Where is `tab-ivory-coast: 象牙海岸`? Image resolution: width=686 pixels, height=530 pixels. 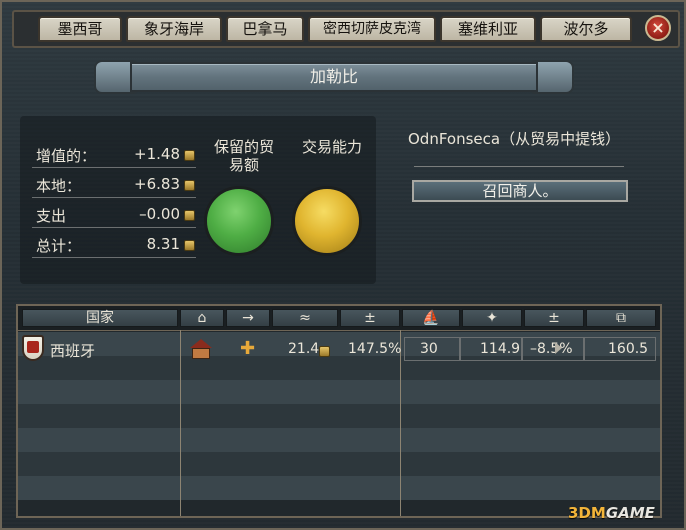
tab-ivory-coast: 象牙海岸 is located at coordinates (174, 29).